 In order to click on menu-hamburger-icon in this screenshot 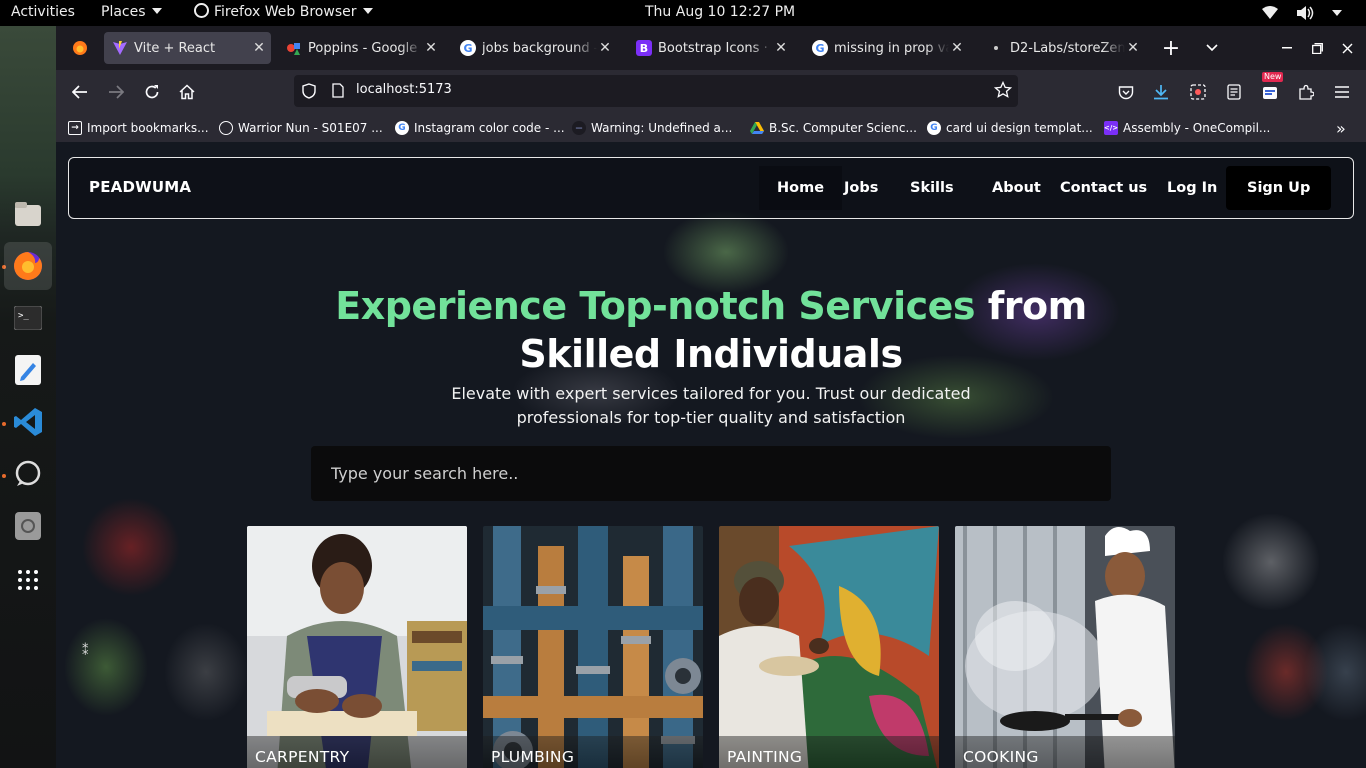, I will do `click(1342, 92)`.